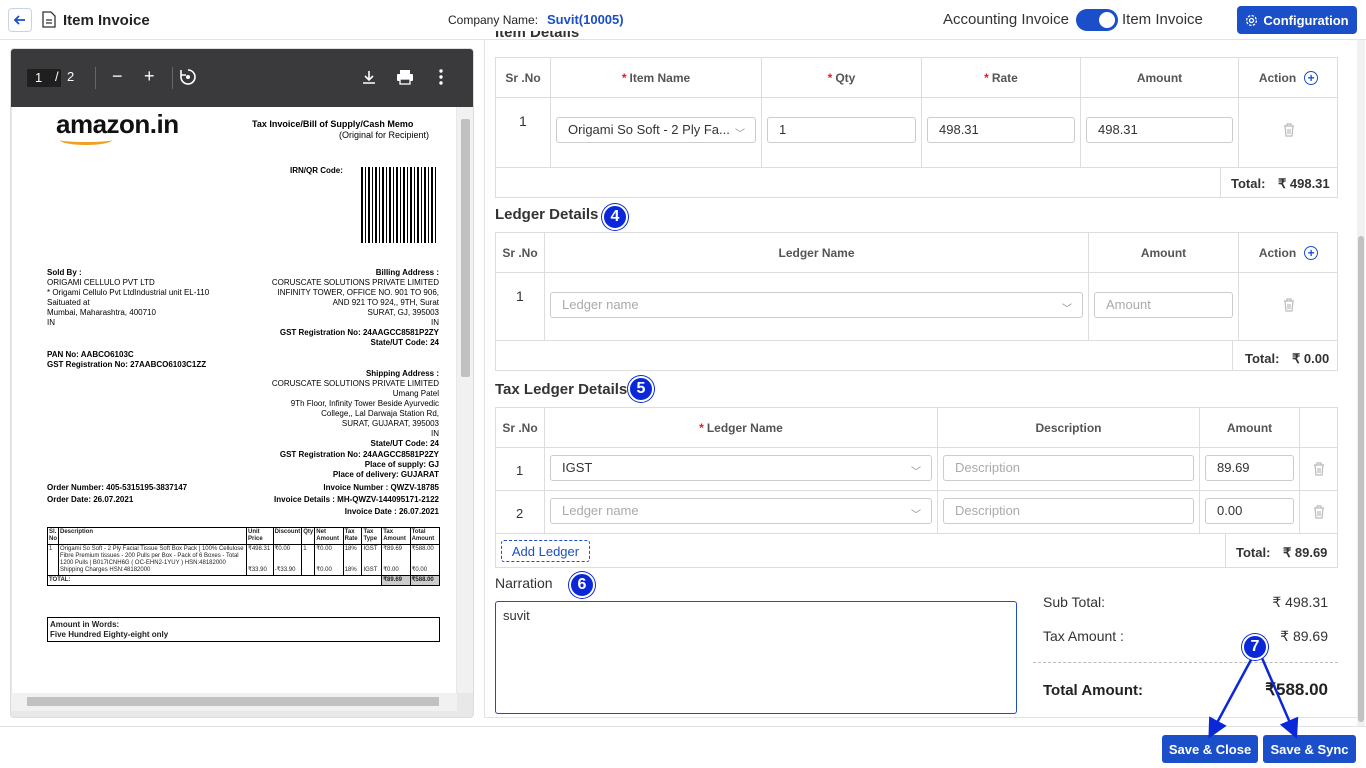  I want to click on pan-number: PAN No: AABCO6103C, so click(90, 354).